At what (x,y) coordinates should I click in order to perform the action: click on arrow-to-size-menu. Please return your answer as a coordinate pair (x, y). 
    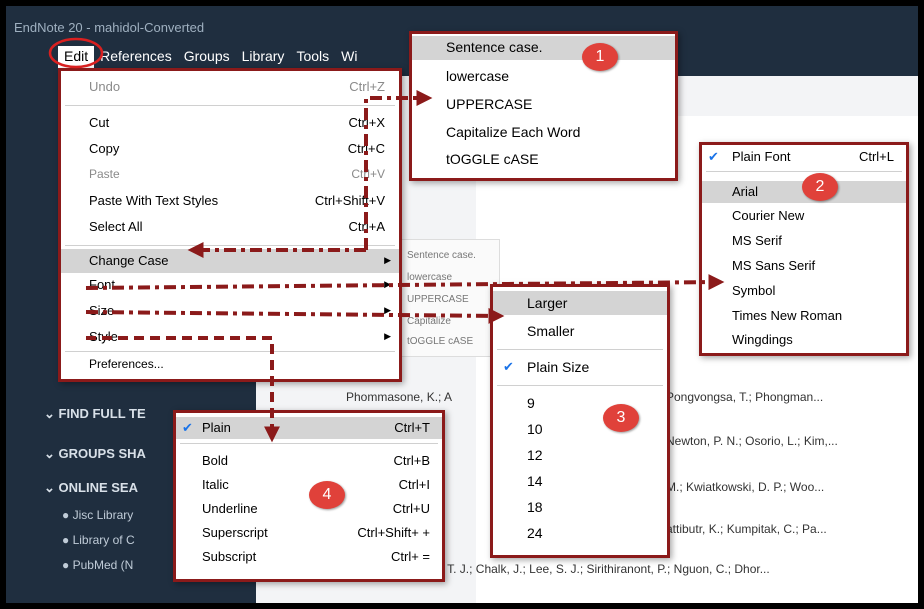
    Looking at the image, I should click on (295, 315).